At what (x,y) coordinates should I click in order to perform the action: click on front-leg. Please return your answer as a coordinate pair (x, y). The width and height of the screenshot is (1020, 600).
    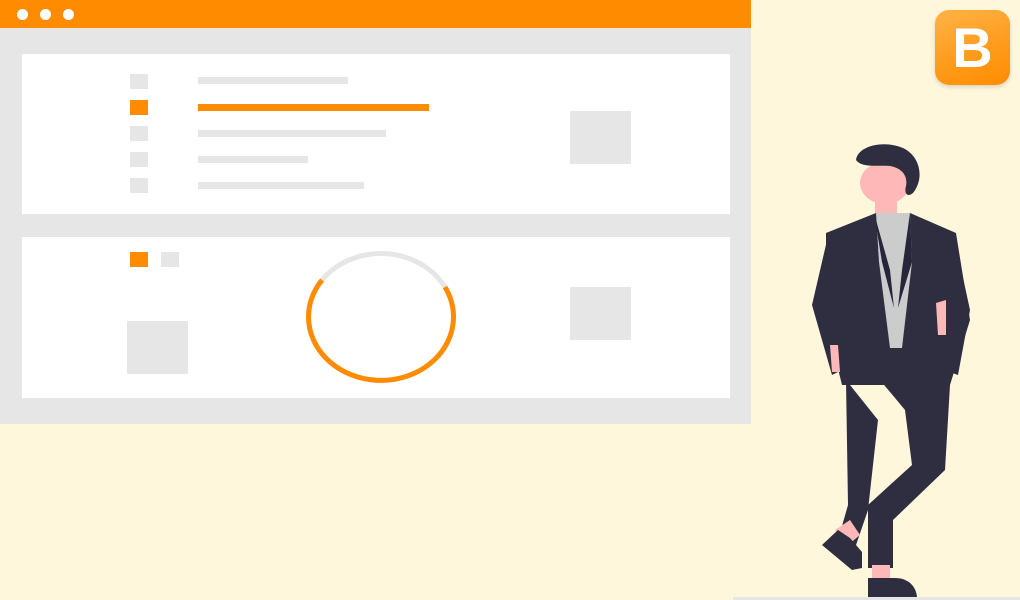
    Looking at the image, I should click on (909, 474).